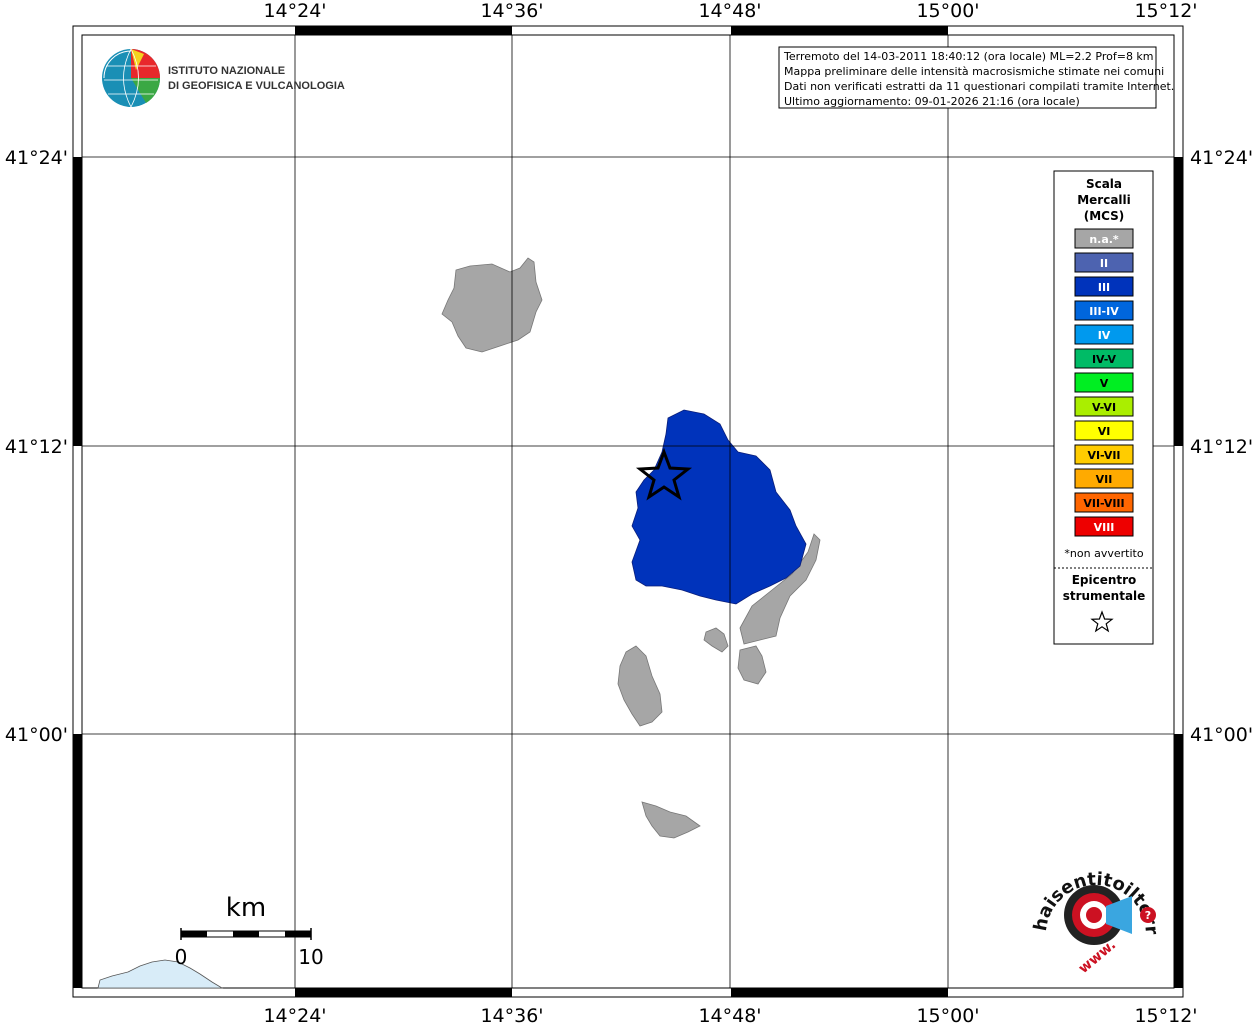 The width and height of the screenshot is (1256, 1024). What do you see at coordinates (947, 1014) in the screenshot?
I see `lon-label-bottom-4: 15°00'` at bounding box center [947, 1014].